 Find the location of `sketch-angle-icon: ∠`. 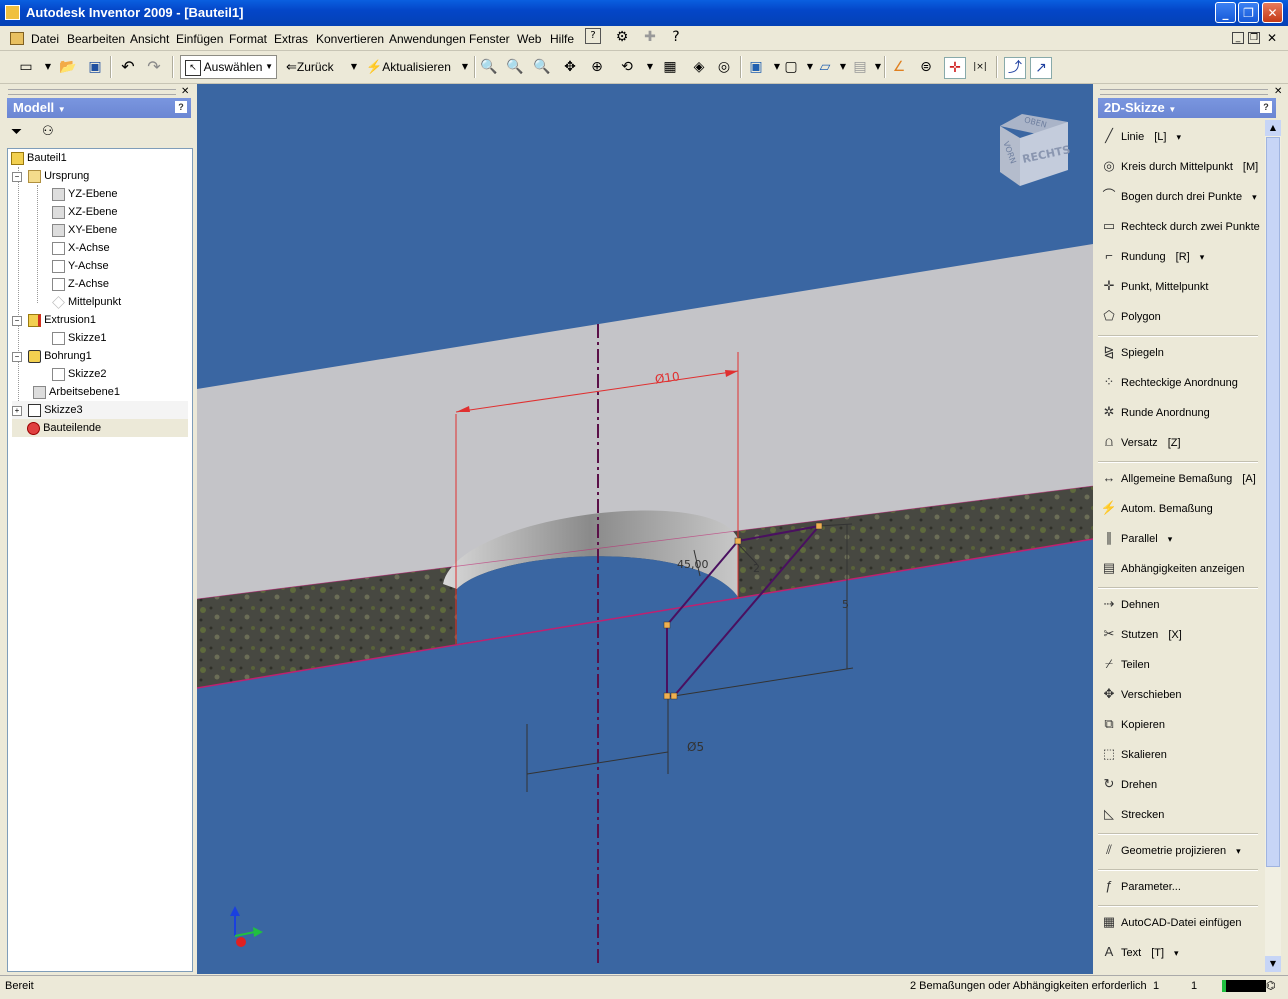

sketch-angle-icon: ∠ is located at coordinates (899, 67).